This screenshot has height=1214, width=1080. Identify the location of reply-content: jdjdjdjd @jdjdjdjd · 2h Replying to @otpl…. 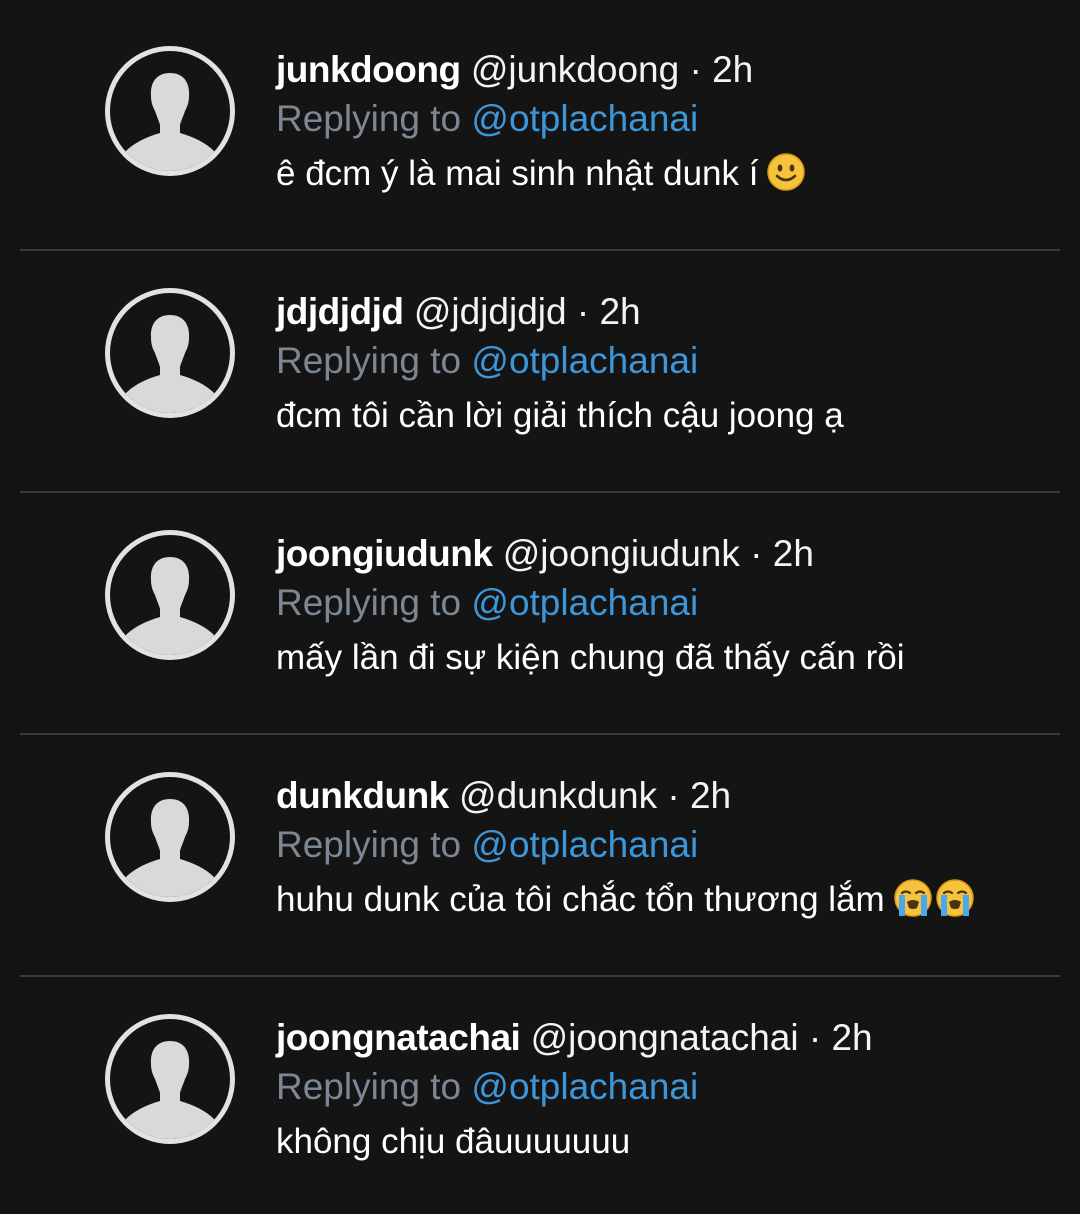
(663, 367).